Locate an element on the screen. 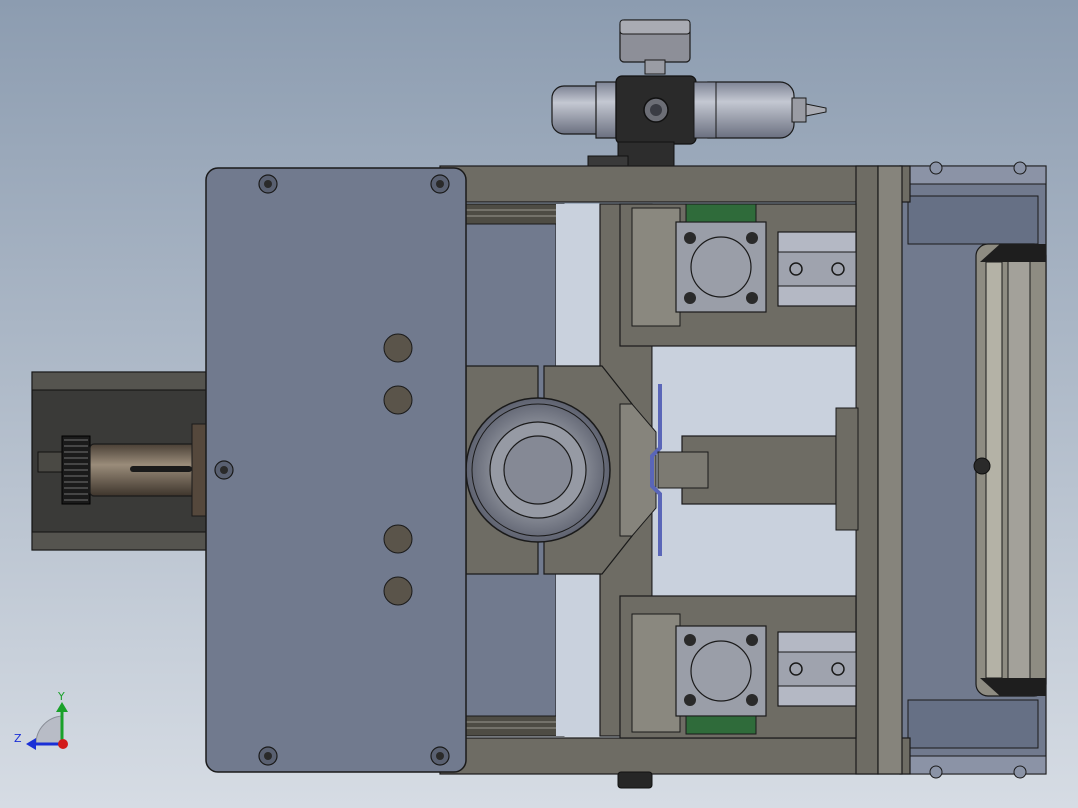  left-shaft-housing is located at coordinates (121, 461).